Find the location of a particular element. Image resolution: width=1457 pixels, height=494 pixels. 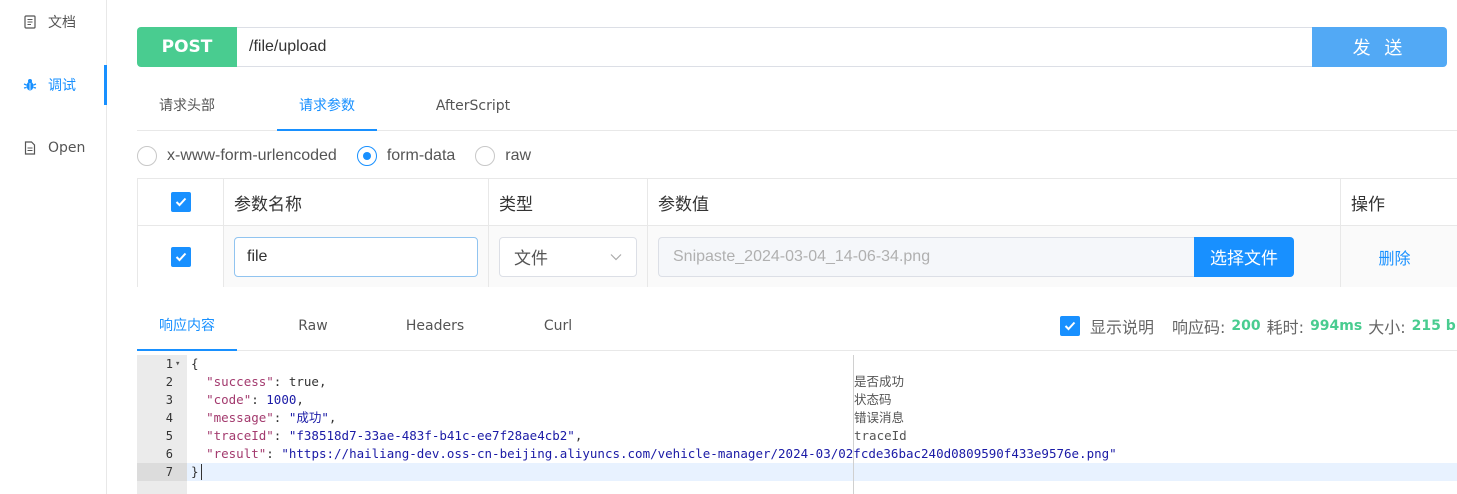

tab-after-script: AfterScript is located at coordinates (473, 108).